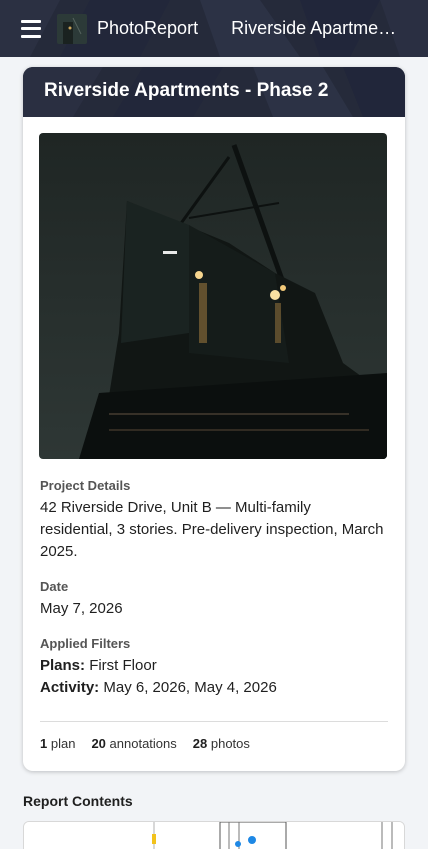 This screenshot has width=428, height=849. I want to click on activity-filter: Activity: May 6, 2026, May 4, 2026, so click(158, 688).